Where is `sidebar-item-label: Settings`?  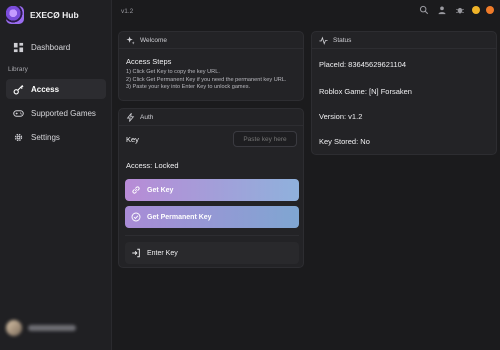 sidebar-item-label: Settings is located at coordinates (45, 137).